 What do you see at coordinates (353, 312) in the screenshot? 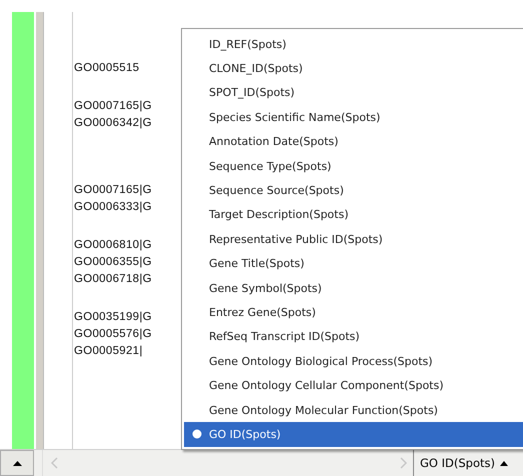
I see `menu-item: Entrez Gene(Spots)` at bounding box center [353, 312].